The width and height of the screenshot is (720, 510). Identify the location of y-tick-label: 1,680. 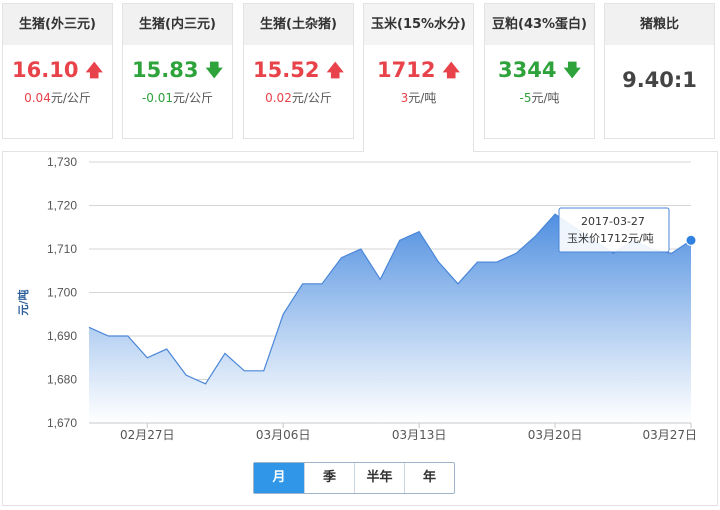
(62, 380).